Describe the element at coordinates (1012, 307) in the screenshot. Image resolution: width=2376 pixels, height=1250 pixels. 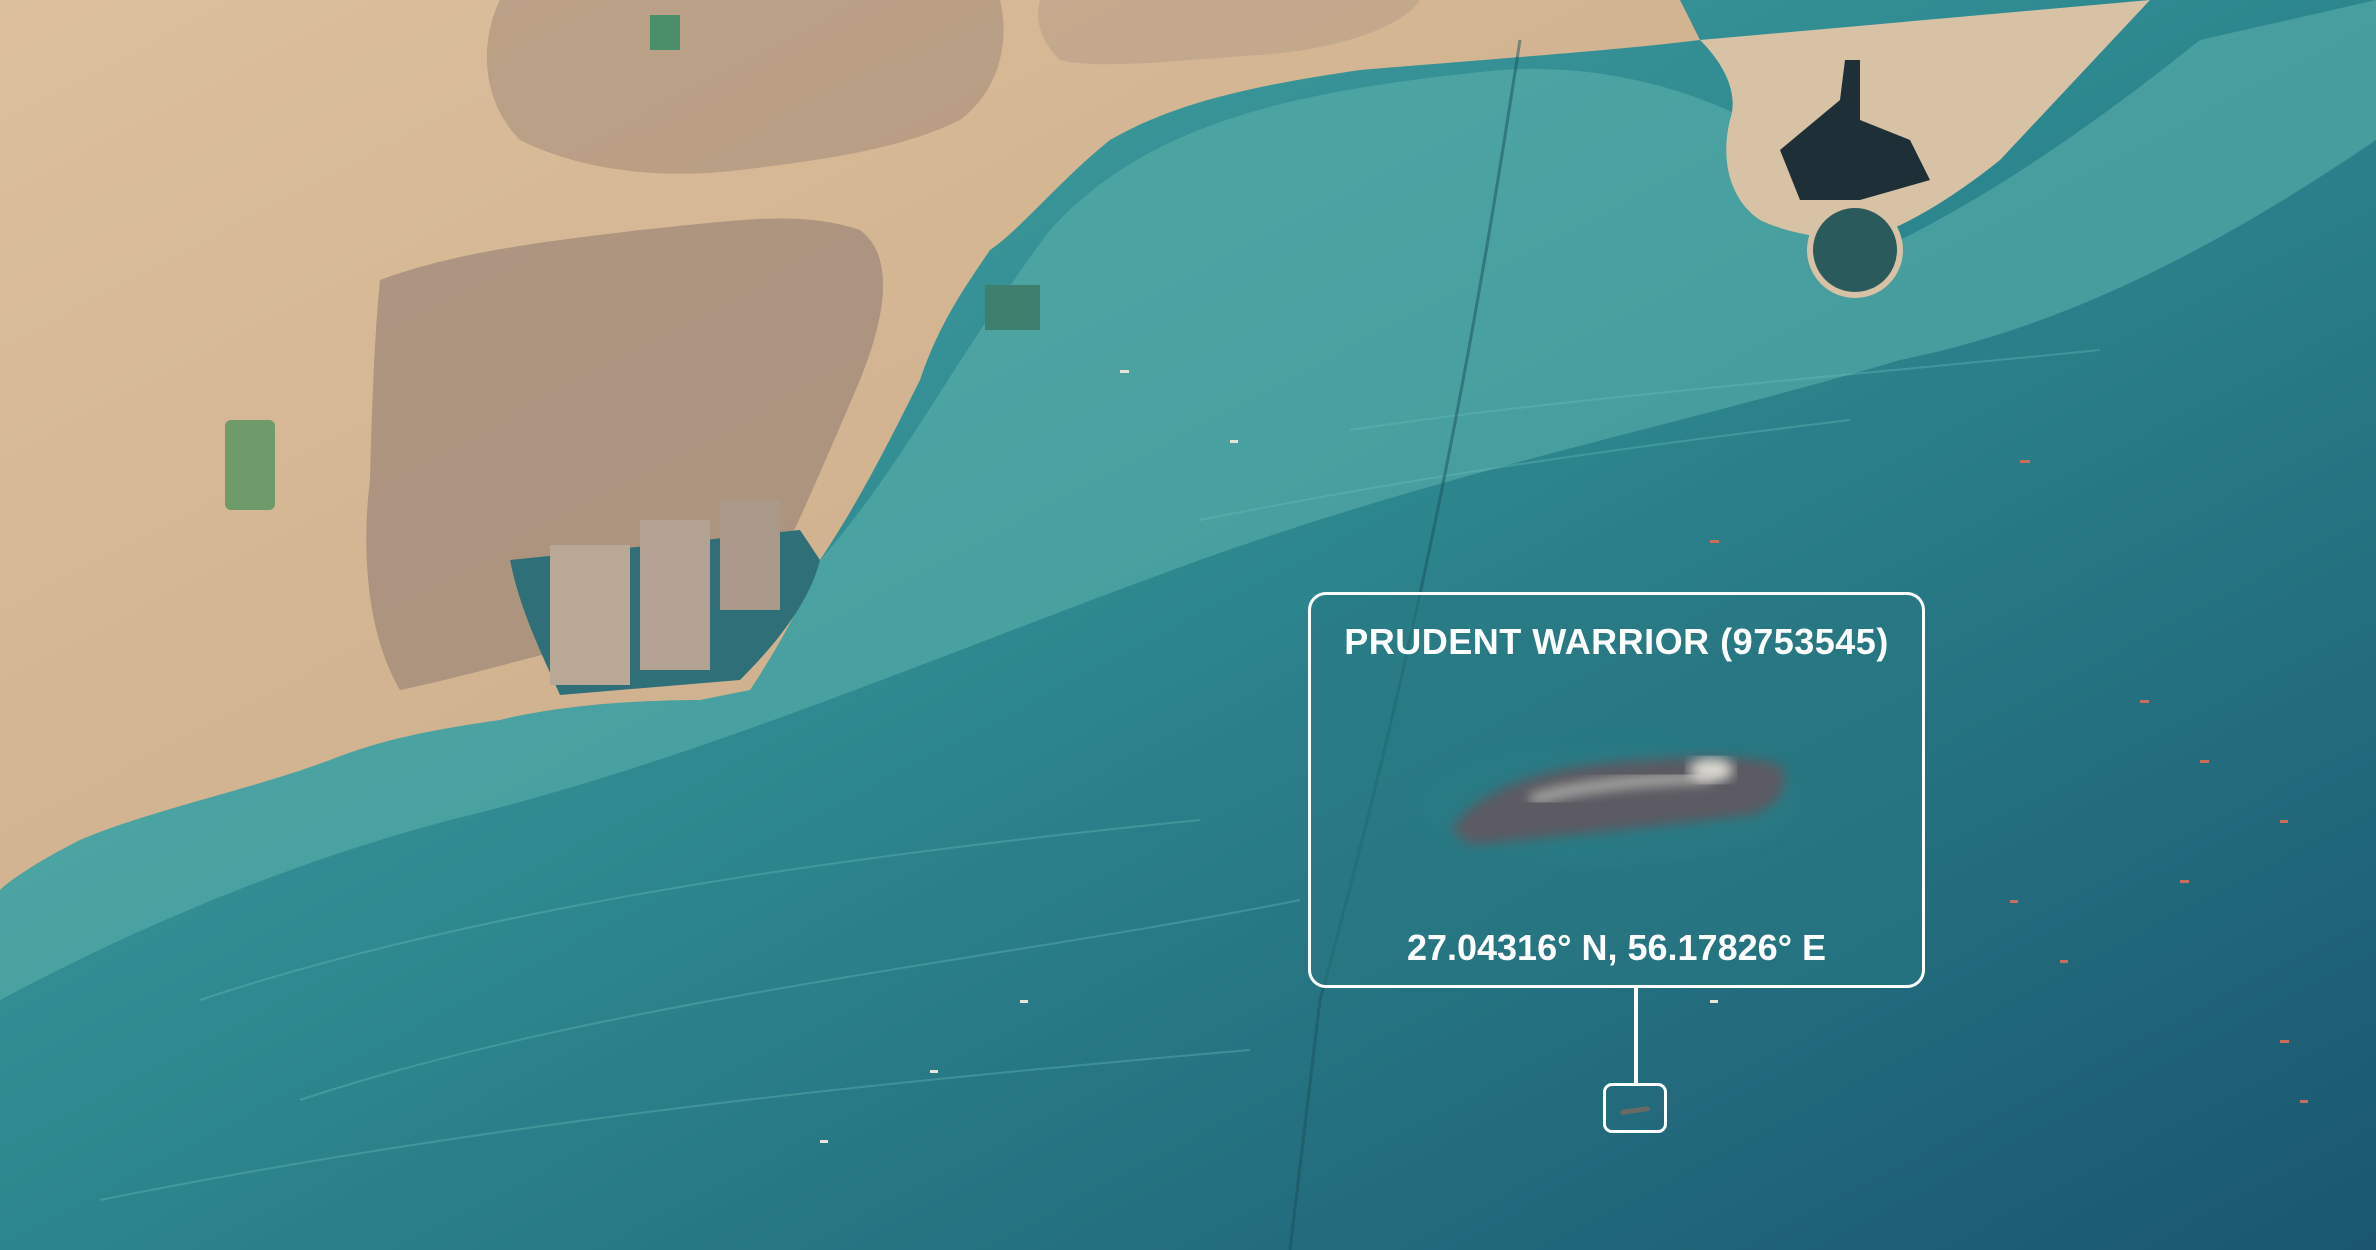
I see `breakwater-pond` at that location.